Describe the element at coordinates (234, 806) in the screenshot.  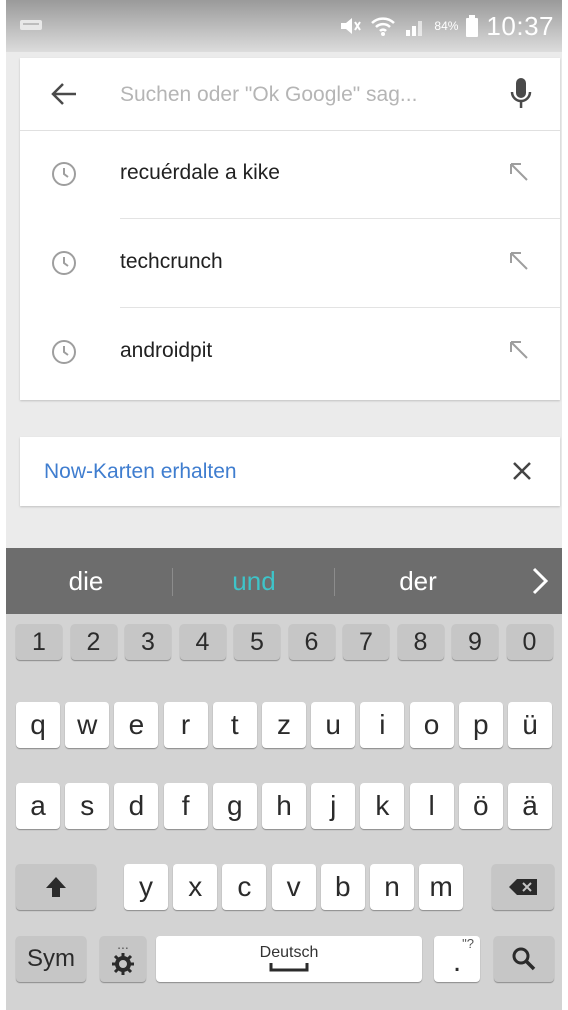
I see `key-g: g` at that location.